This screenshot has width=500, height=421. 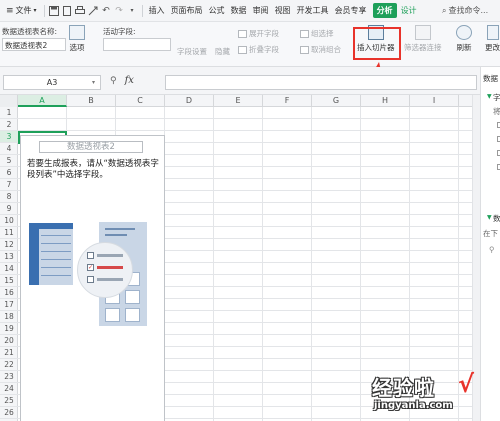 What do you see at coordinates (492, 47) in the screenshot?
I see `change-source-label: 更改` at bounding box center [492, 47].